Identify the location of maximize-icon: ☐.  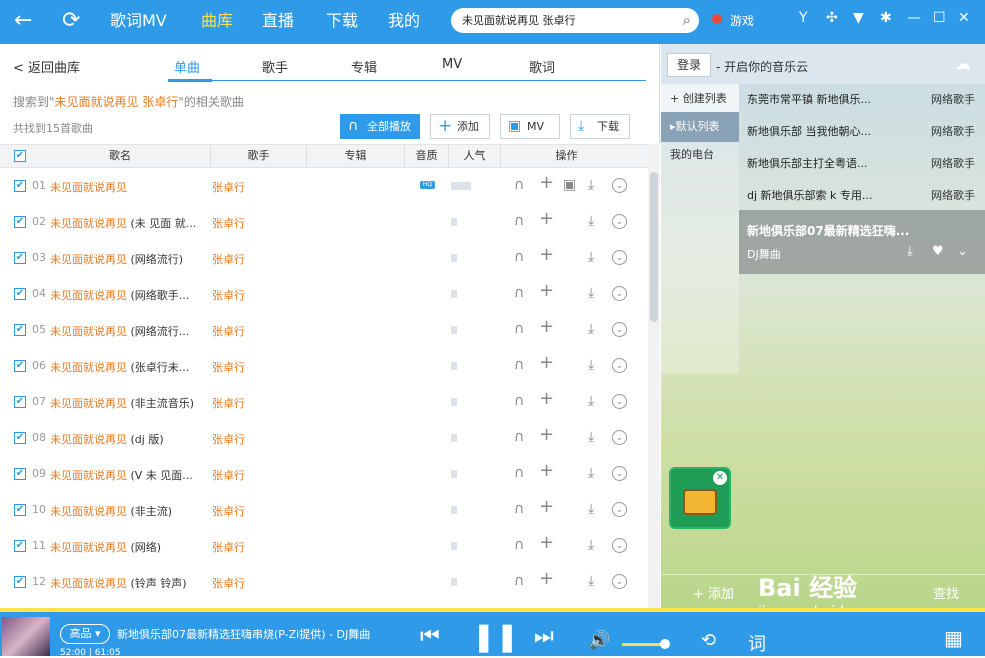
(939, 18).